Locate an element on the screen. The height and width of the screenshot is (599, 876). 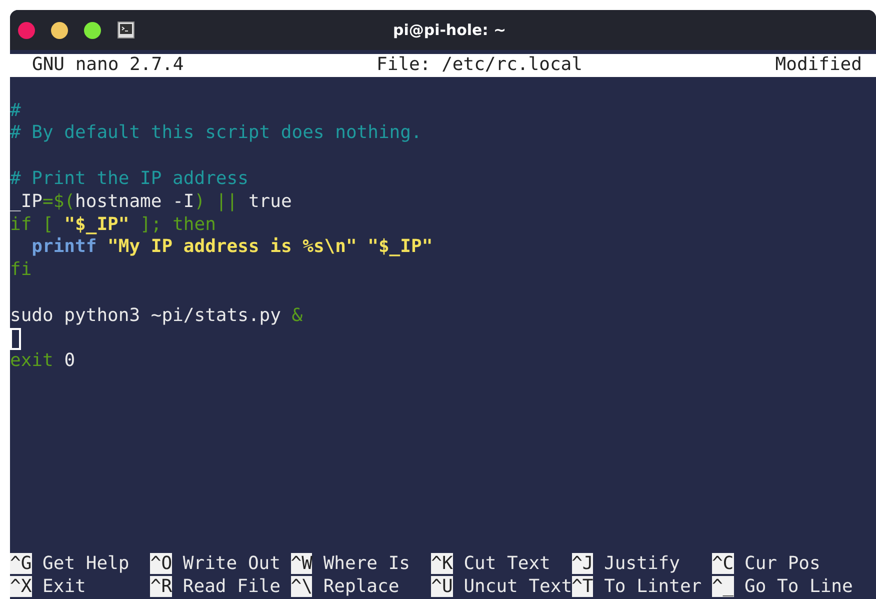
terminal-icon is located at coordinates (126, 30).